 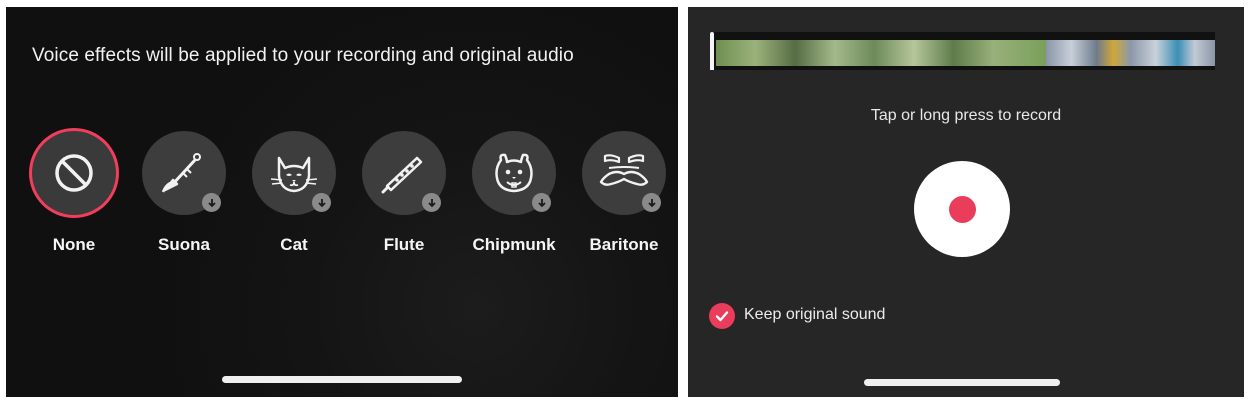 What do you see at coordinates (404, 244) in the screenshot?
I see `effect-label: Flute` at bounding box center [404, 244].